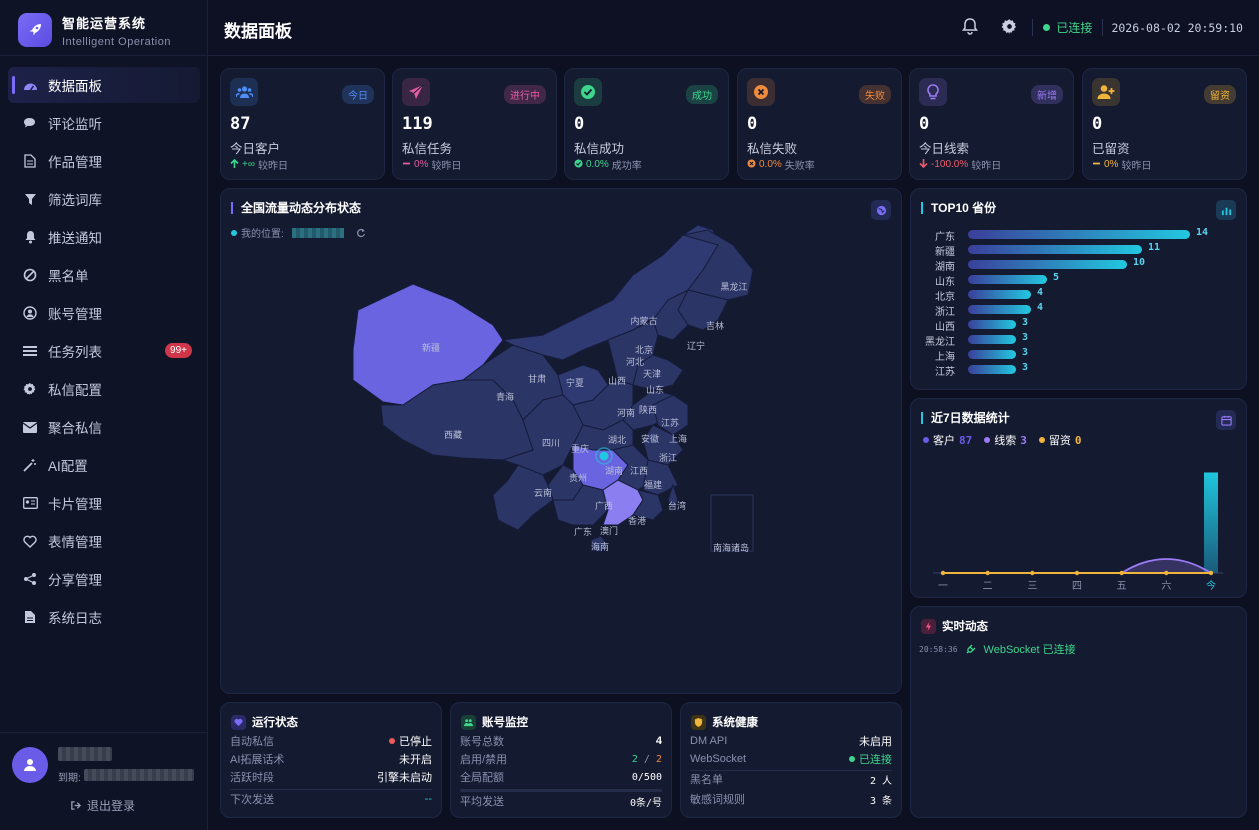 Image resolution: width=1259 pixels, height=830 pixels. I want to click on list-icon, so click(30, 351).